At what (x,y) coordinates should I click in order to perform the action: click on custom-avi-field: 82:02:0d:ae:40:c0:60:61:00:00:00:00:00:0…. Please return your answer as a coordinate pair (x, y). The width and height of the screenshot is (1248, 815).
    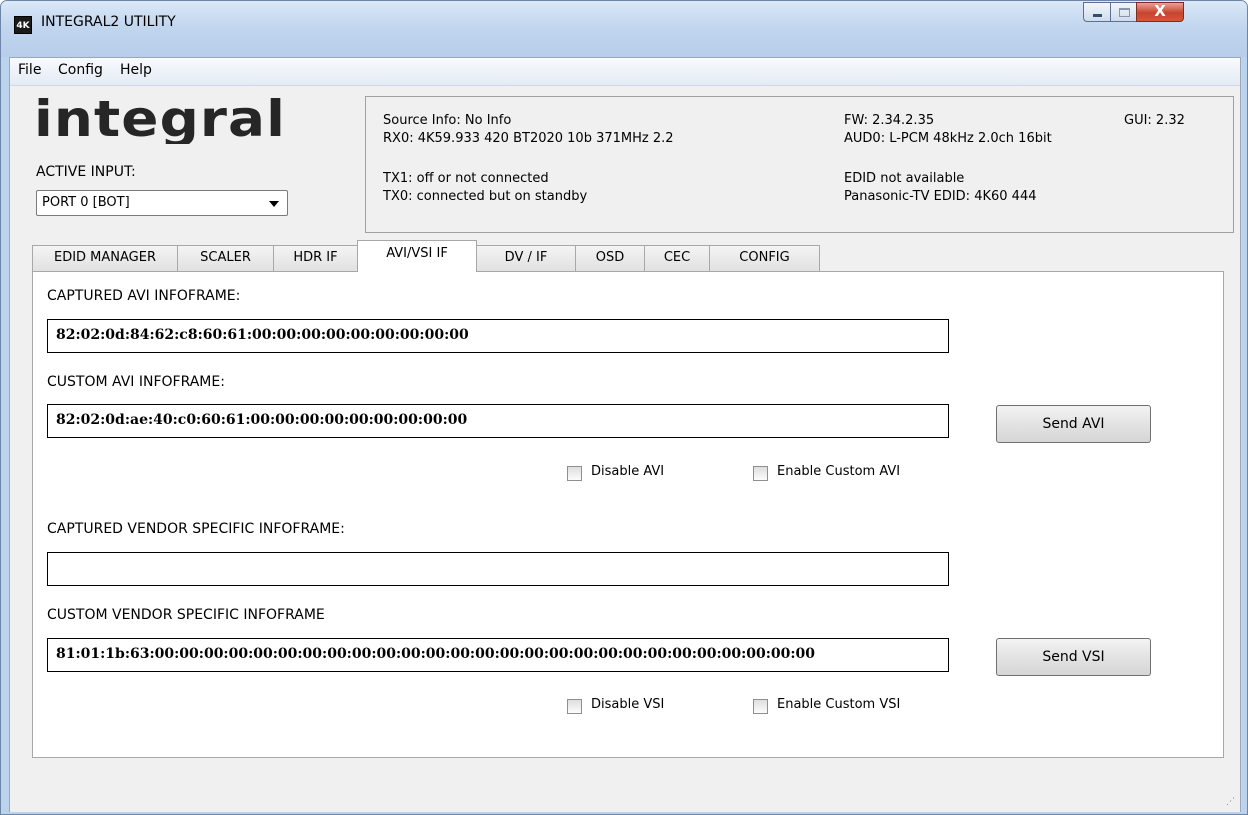
    Looking at the image, I should click on (498, 421).